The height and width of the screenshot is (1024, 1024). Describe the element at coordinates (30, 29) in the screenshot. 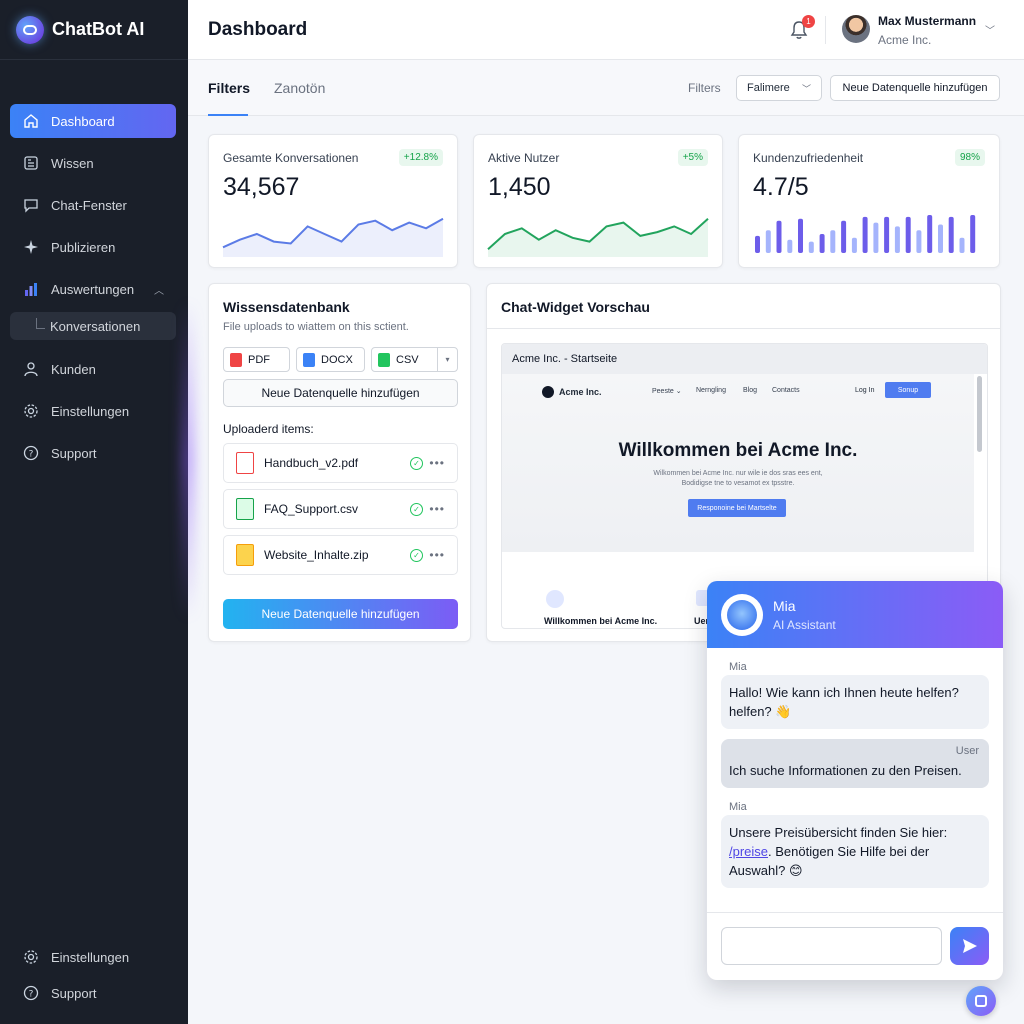

I see `chatbot-logo-icon` at that location.